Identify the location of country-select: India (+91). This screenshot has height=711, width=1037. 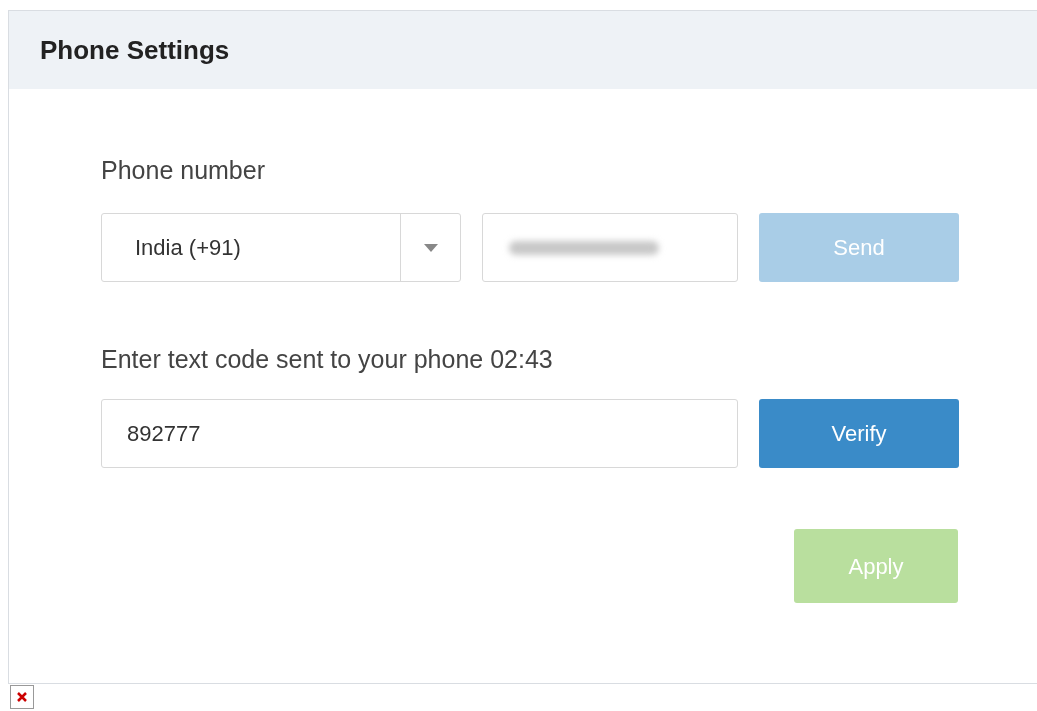
(281, 247).